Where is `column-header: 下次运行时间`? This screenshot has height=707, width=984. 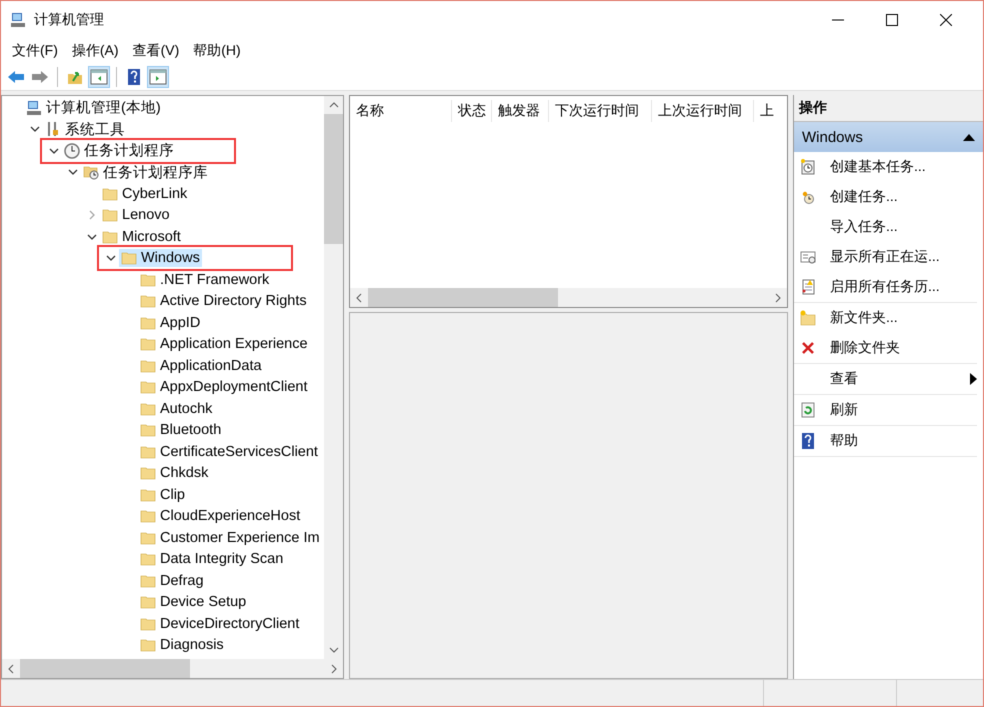 column-header: 下次运行时间 is located at coordinates (600, 111).